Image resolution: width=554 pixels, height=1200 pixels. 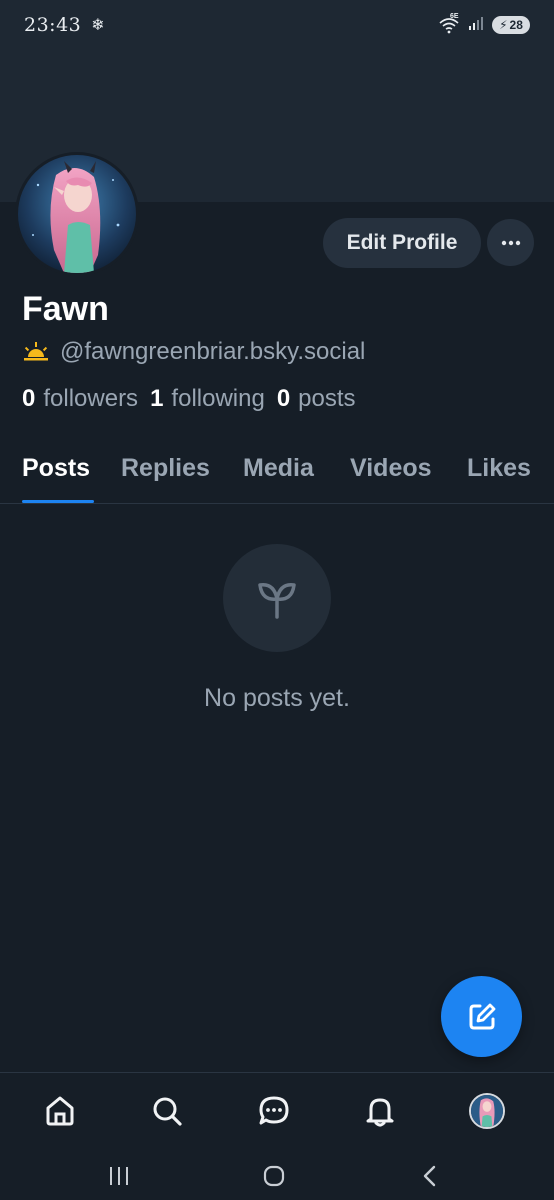 I want to click on avatar-icon, so click(x=487, y=1111).